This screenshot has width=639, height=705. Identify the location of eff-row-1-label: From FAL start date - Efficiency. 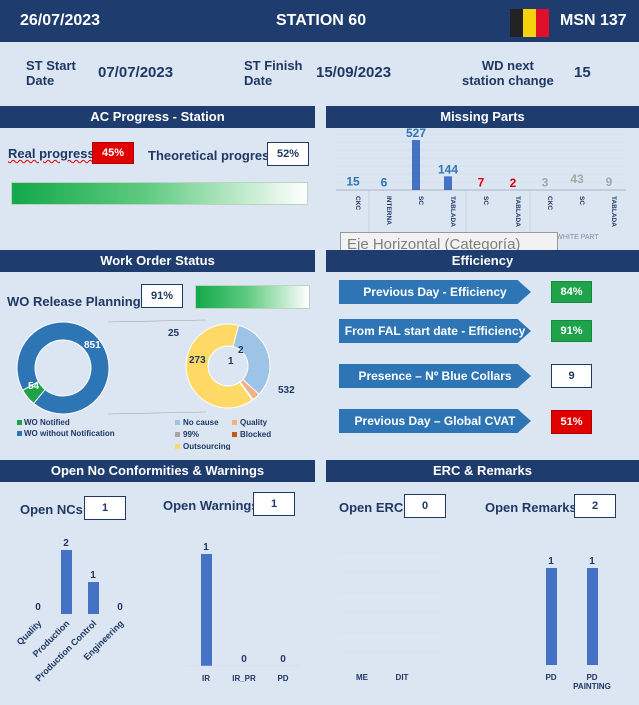
(435, 331).